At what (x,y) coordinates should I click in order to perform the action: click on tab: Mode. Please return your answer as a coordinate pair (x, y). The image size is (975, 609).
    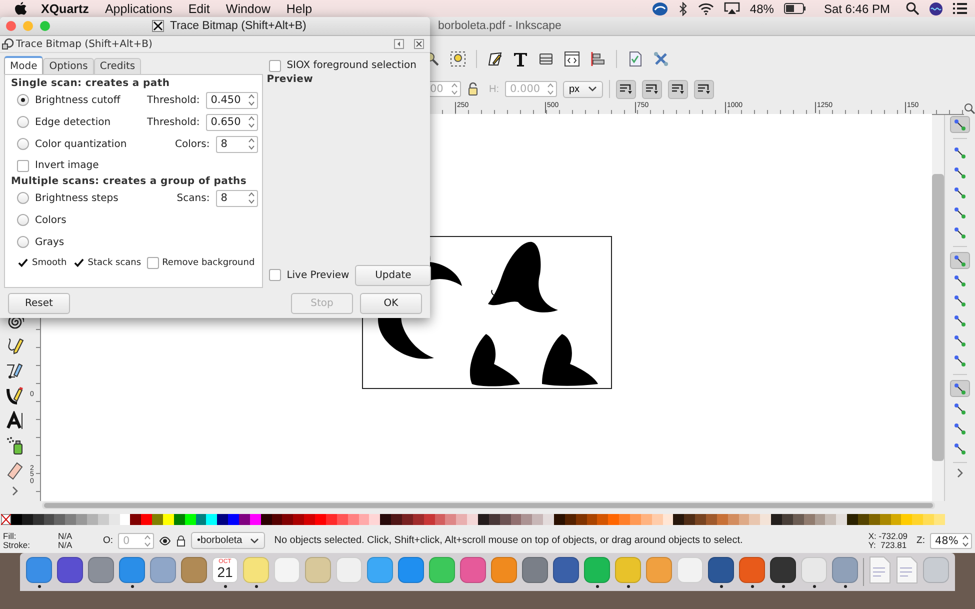
    Looking at the image, I should click on (24, 65).